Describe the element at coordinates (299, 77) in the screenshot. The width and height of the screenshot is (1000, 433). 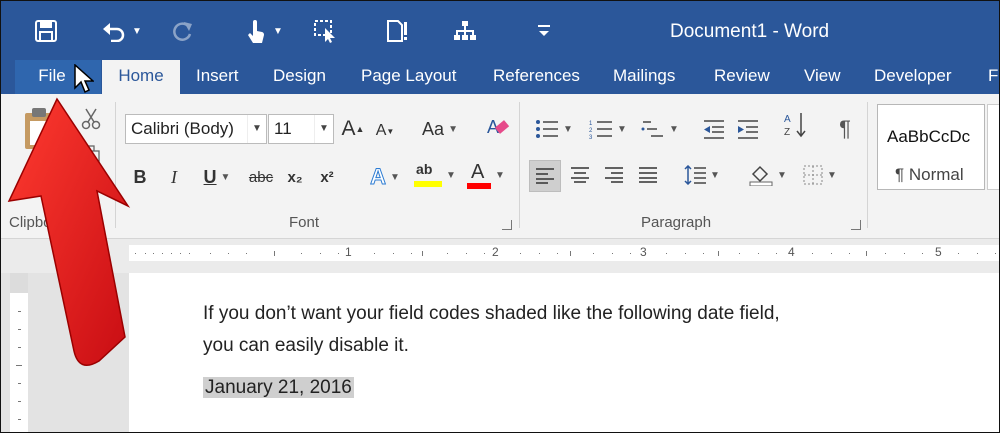
I see `tab-design: Design` at that location.